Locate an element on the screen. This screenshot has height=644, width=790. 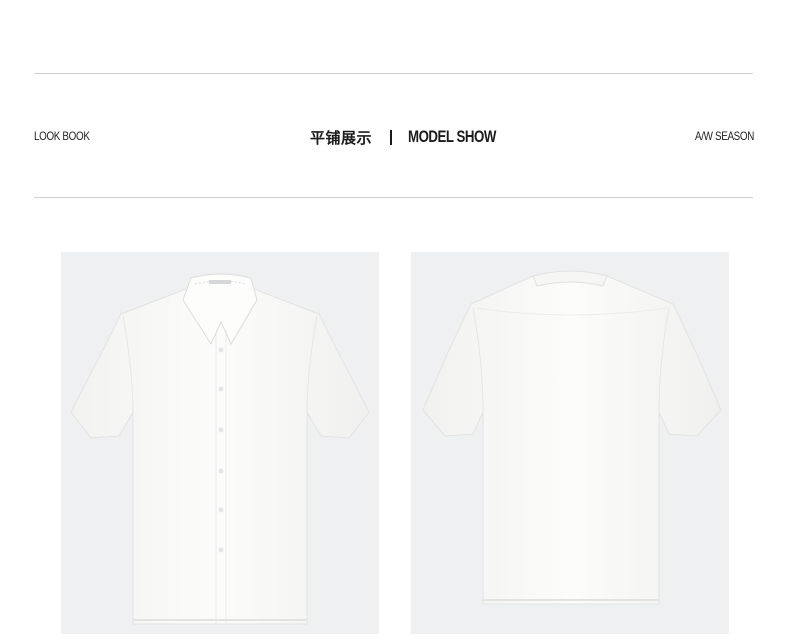
season-label: A/W SEASON is located at coordinates (724, 136).